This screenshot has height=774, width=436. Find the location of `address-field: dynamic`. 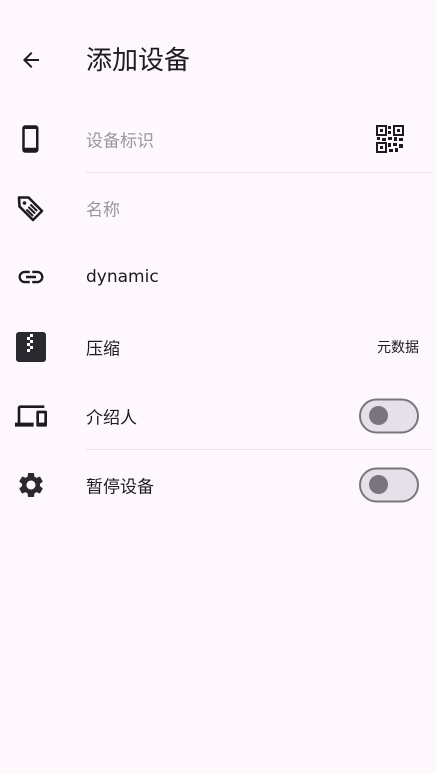

address-field: dynamic is located at coordinates (122, 277).